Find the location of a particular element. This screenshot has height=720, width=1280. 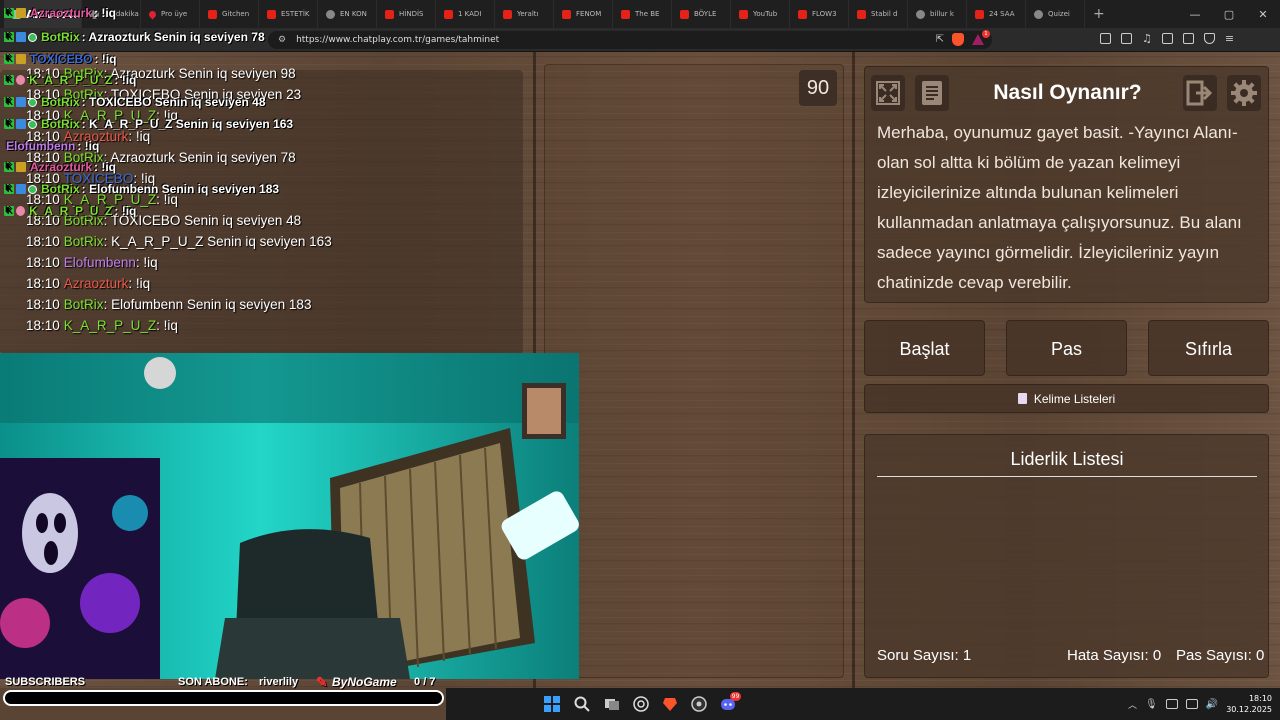

chevron-up-icon: ︿ is located at coordinates (1132, 704).